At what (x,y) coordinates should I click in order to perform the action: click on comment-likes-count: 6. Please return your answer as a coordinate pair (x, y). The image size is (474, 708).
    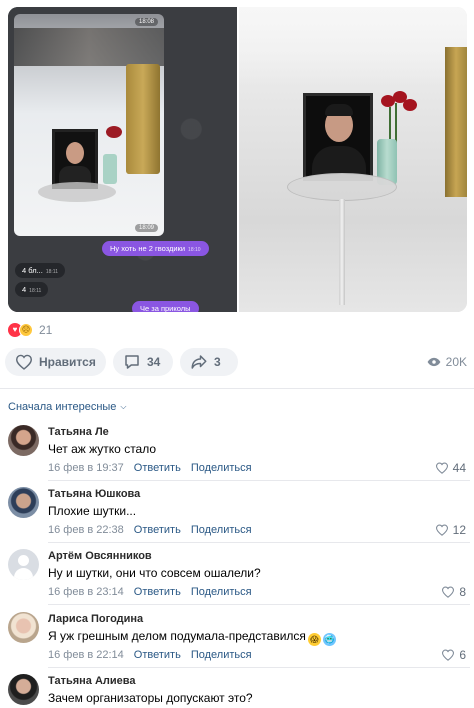
    Looking at the image, I should click on (462, 655).